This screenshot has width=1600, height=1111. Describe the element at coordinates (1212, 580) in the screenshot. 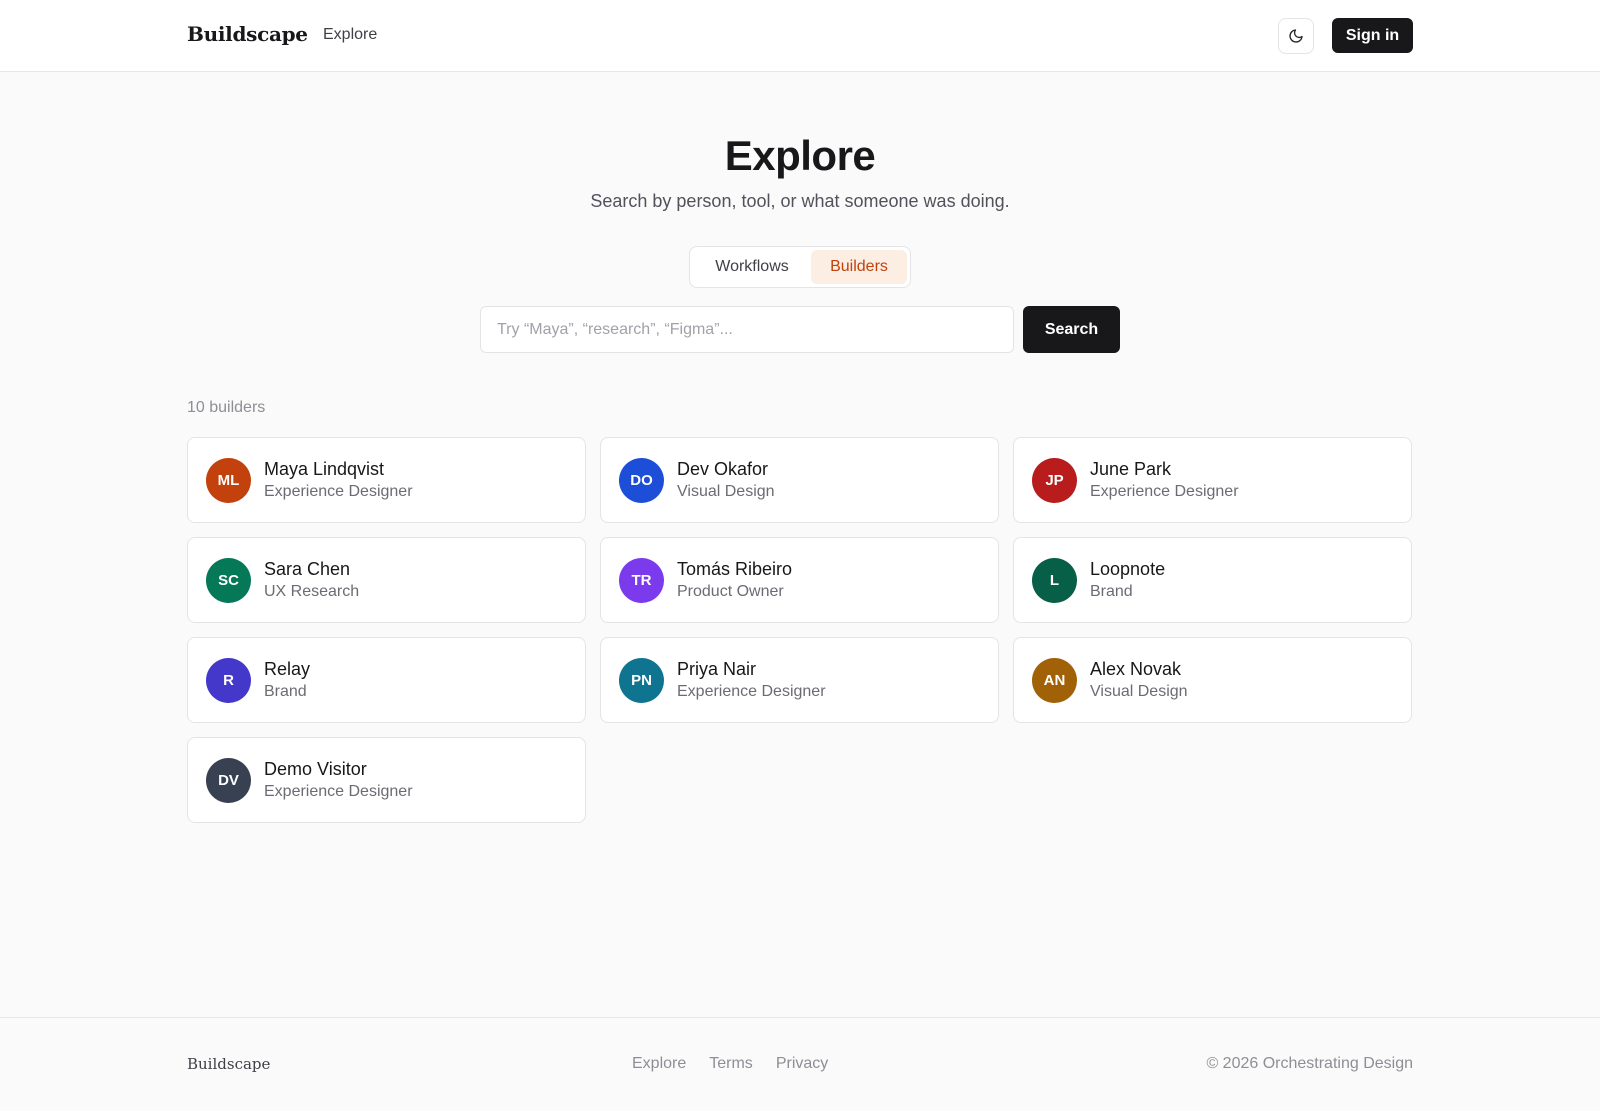

I see `builder-card: L Loopnote Brand` at that location.